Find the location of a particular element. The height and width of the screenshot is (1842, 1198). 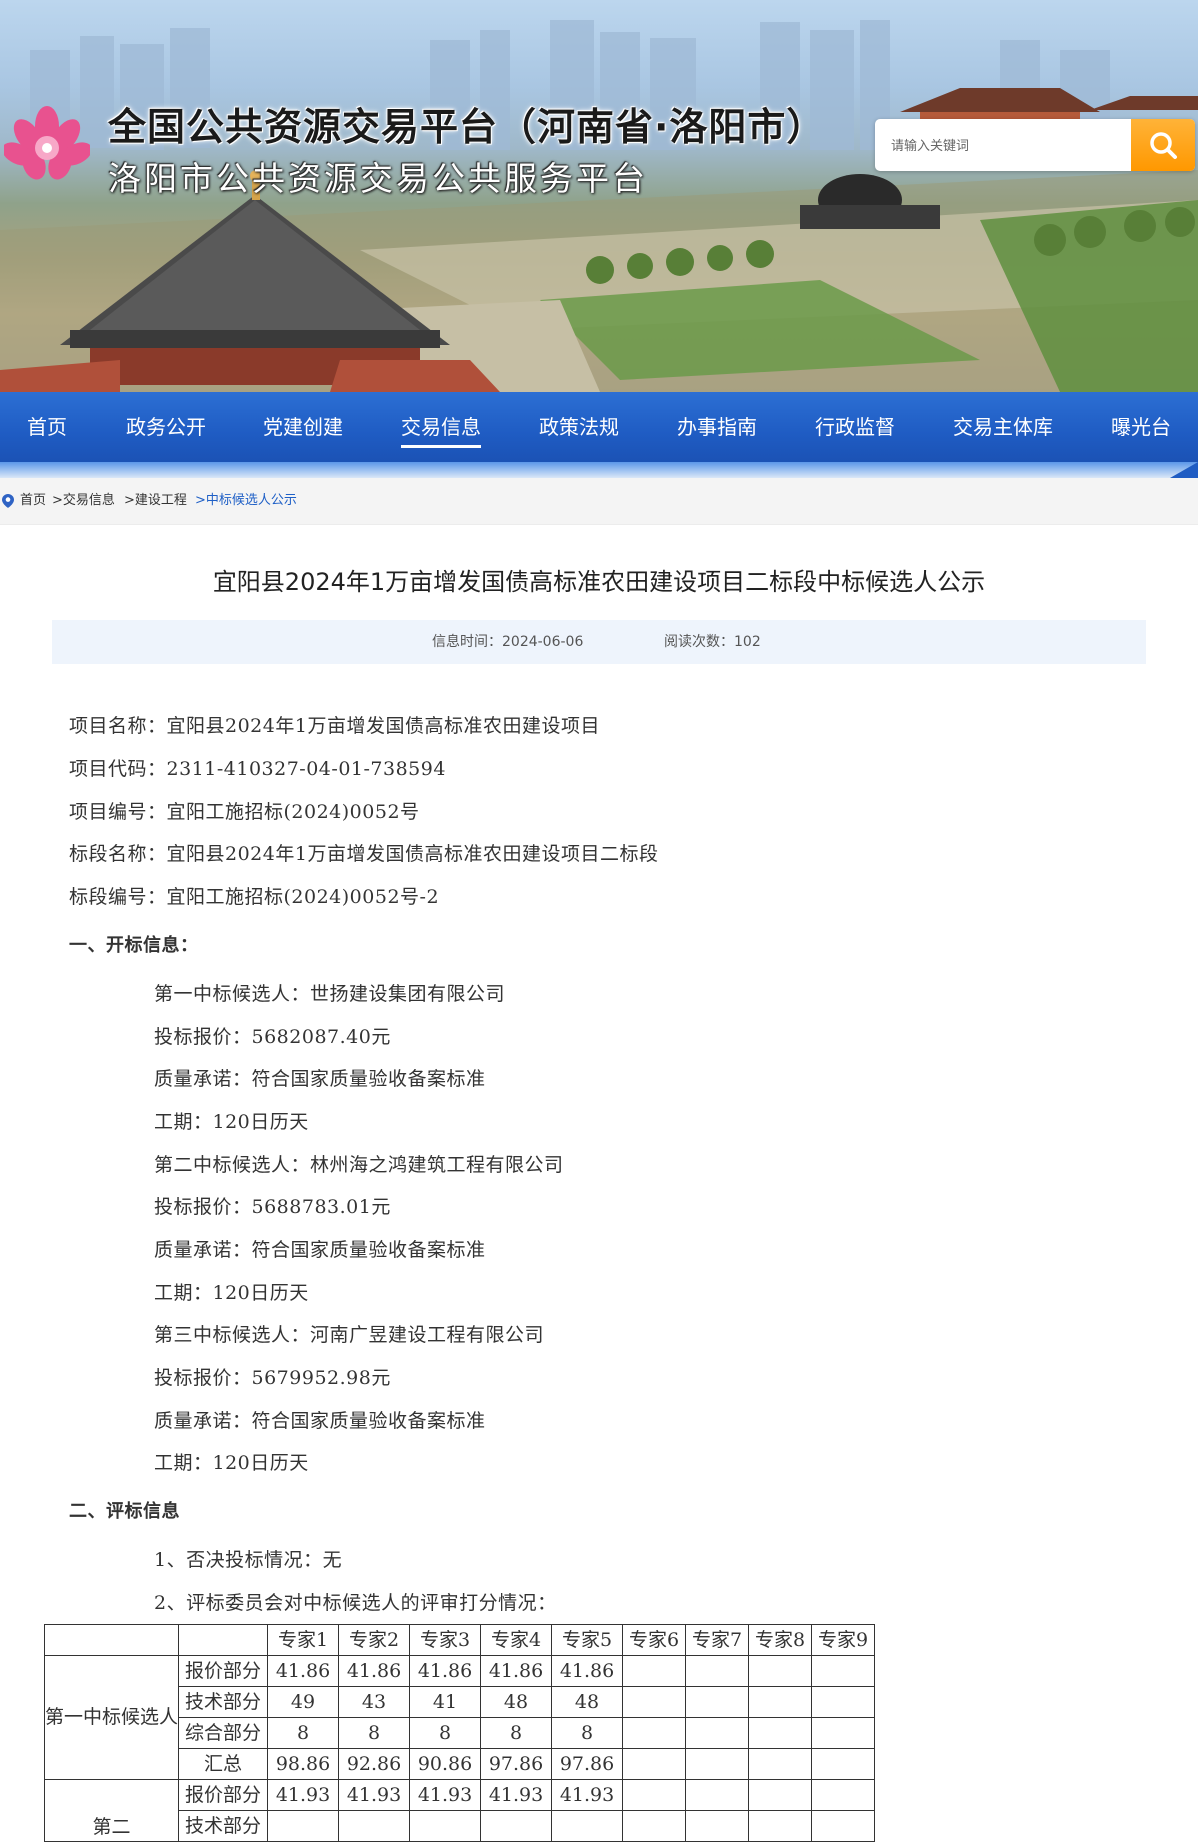

breadcrumb-construction: >建设工程 is located at coordinates (155, 501).